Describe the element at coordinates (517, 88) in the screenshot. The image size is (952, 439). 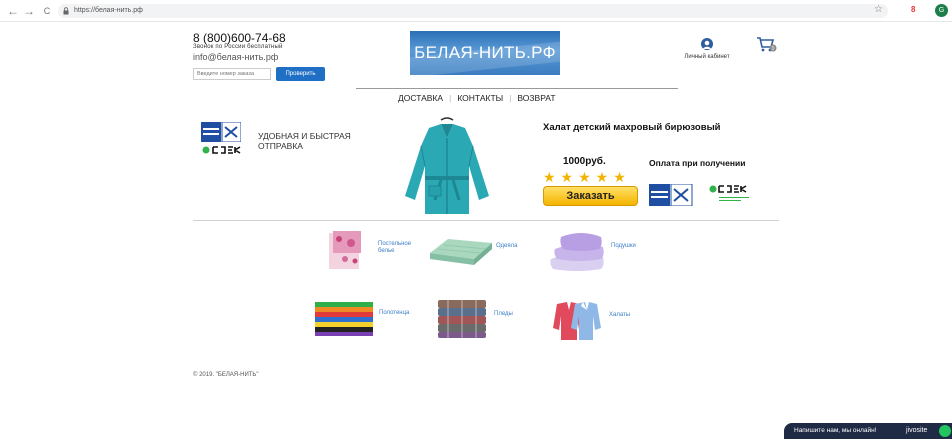
I see `header-divider` at that location.